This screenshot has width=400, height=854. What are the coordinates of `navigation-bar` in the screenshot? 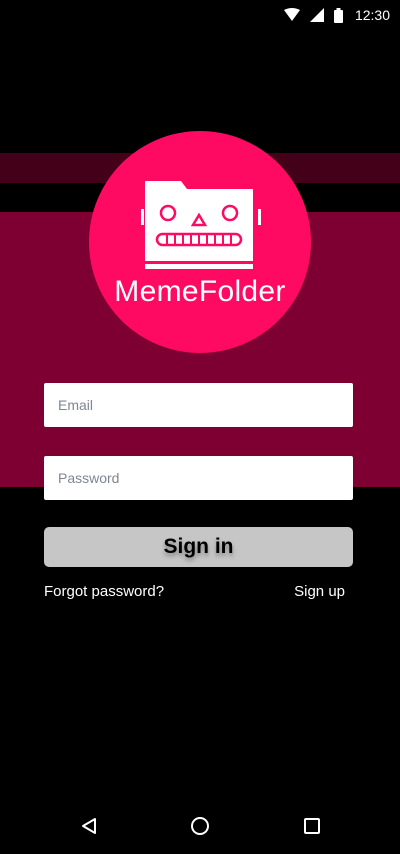 It's located at (200, 826).